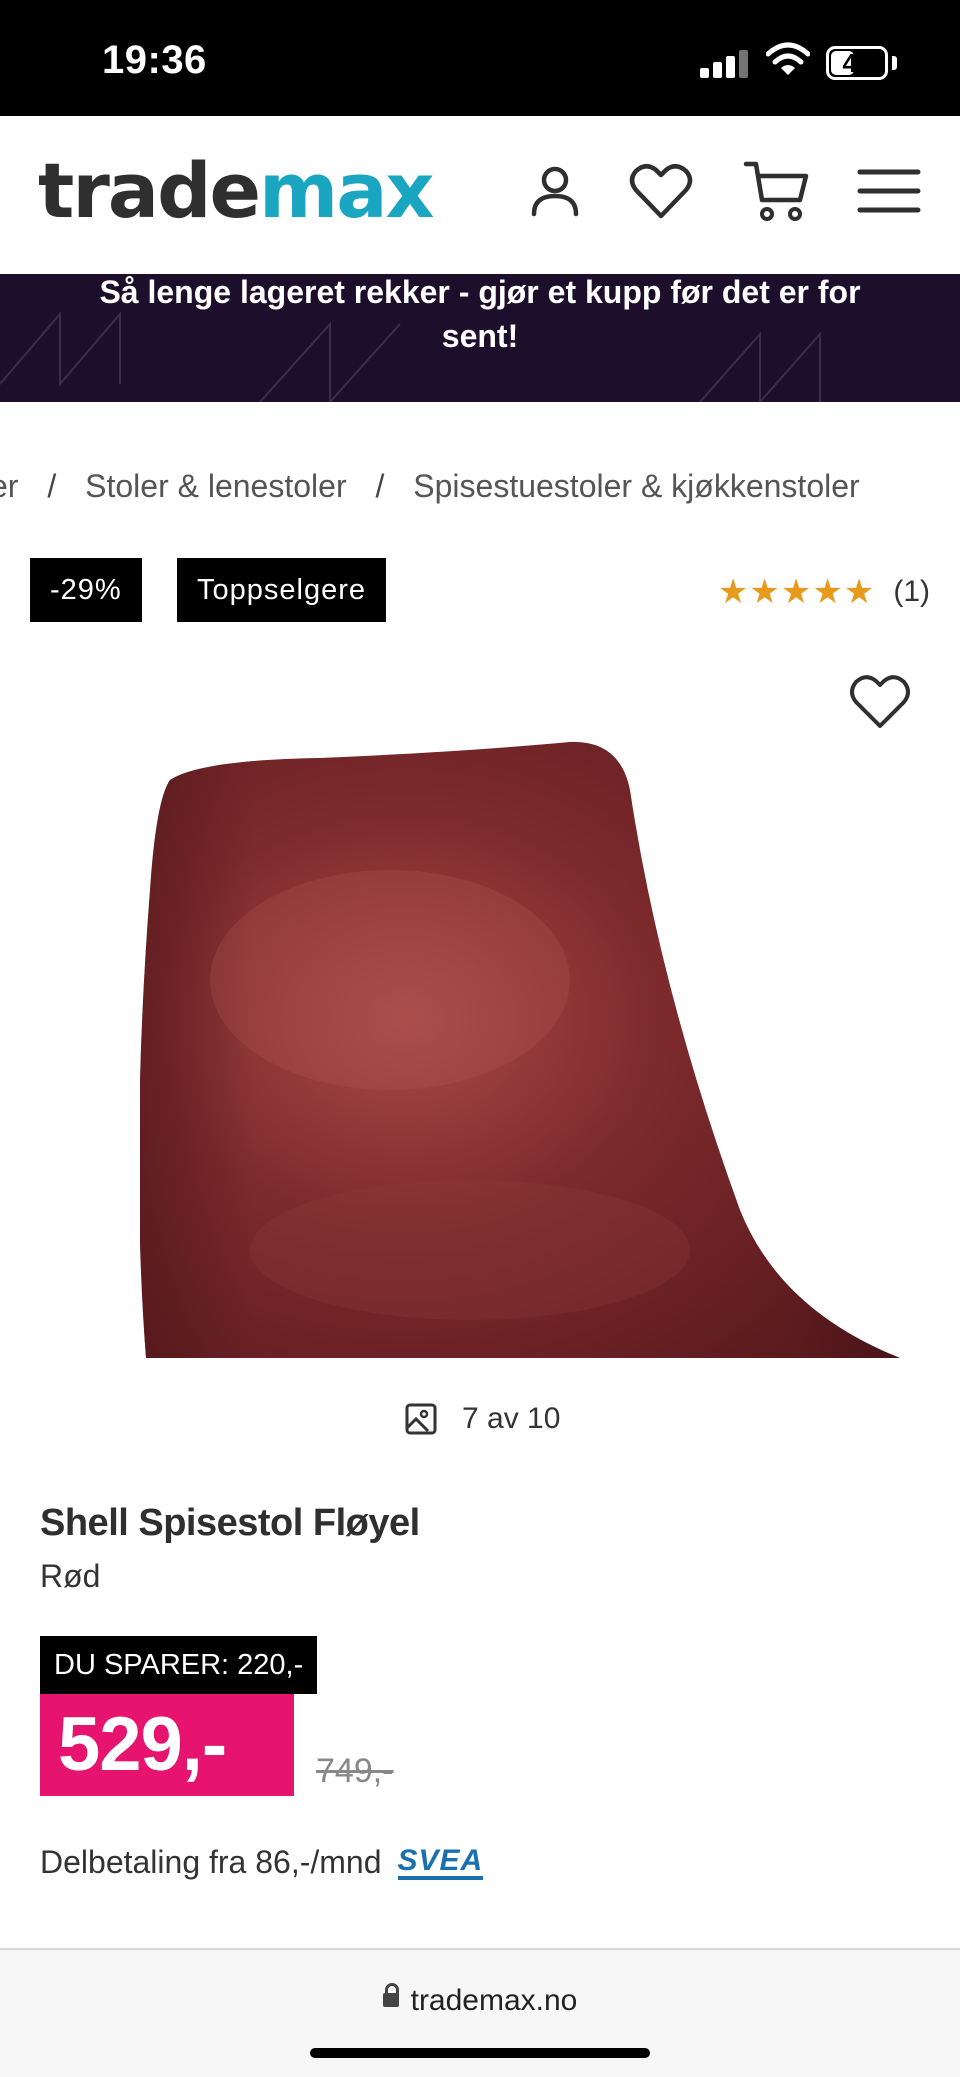 The height and width of the screenshot is (2077, 960). I want to click on heart-icon, so click(661, 191).